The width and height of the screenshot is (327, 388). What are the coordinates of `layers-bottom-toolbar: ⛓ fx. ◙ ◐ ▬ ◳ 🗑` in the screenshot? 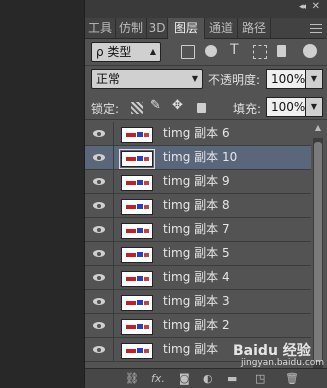 It's located at (206, 378).